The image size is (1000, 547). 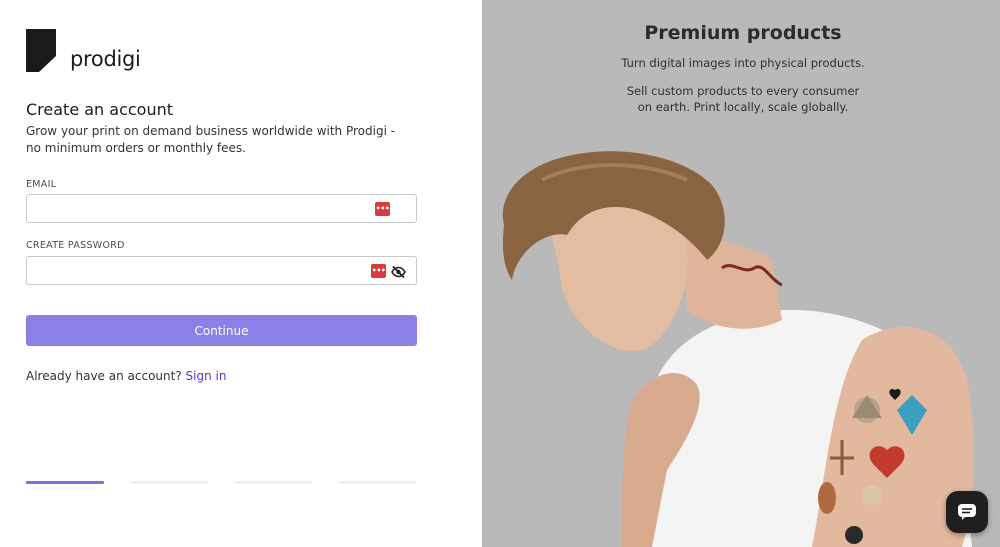 I want to click on email-field-wrapper: •••, so click(x=221, y=208).